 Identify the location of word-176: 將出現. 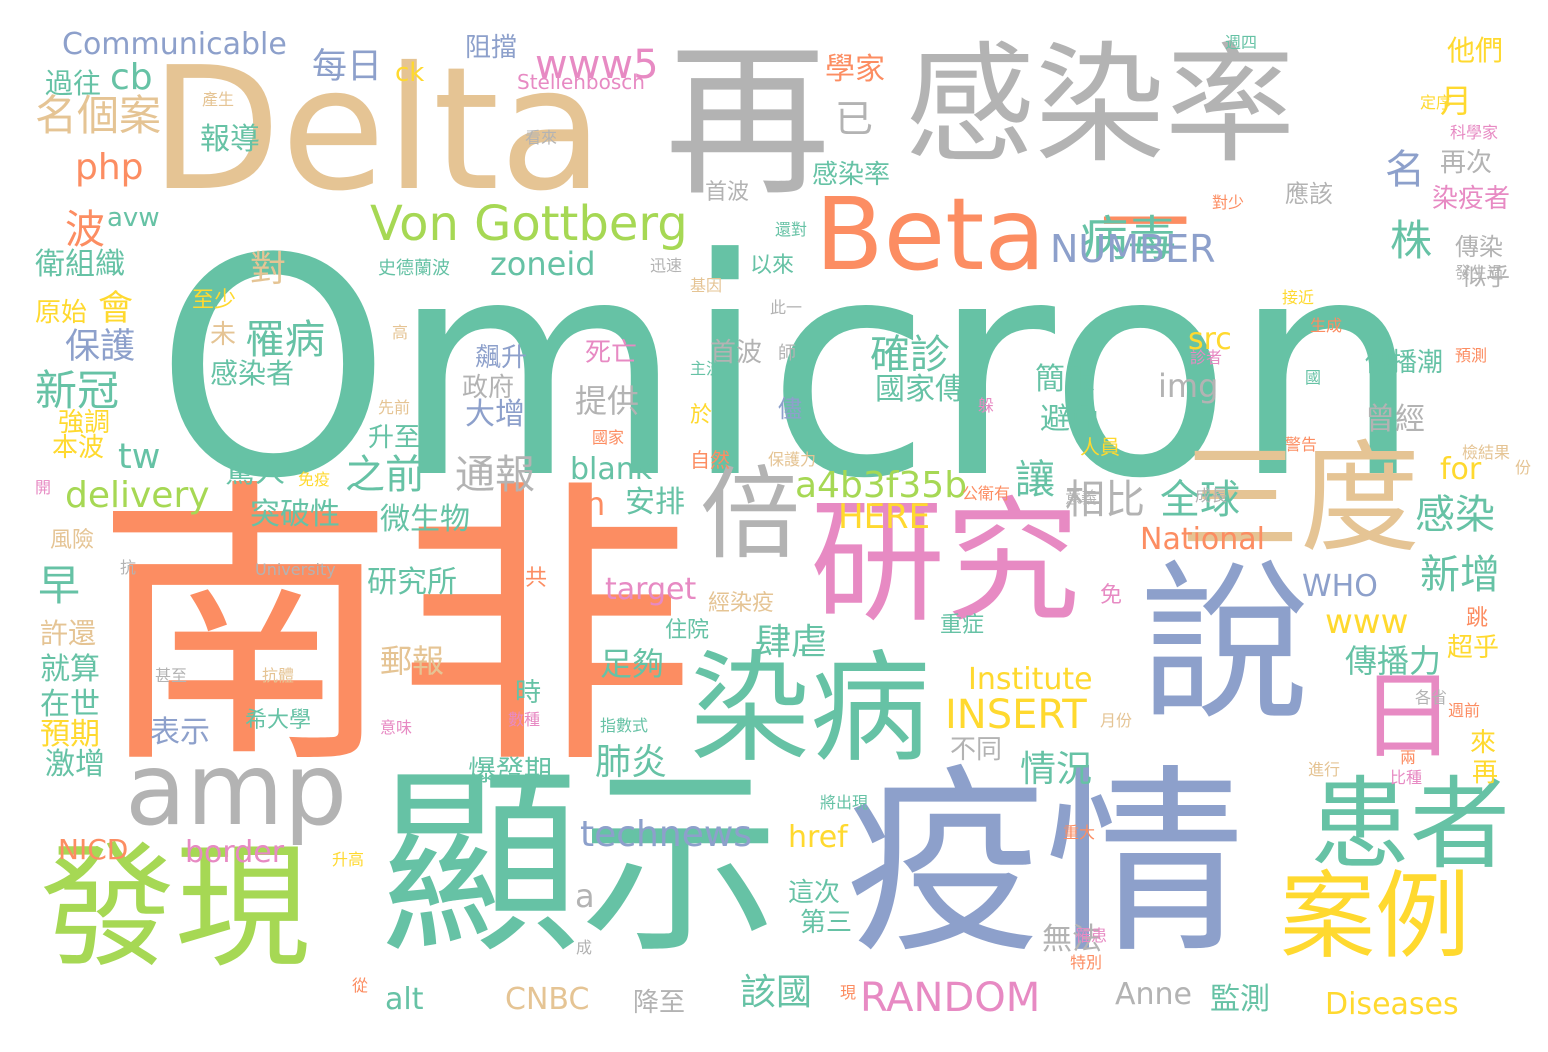
(844, 802).